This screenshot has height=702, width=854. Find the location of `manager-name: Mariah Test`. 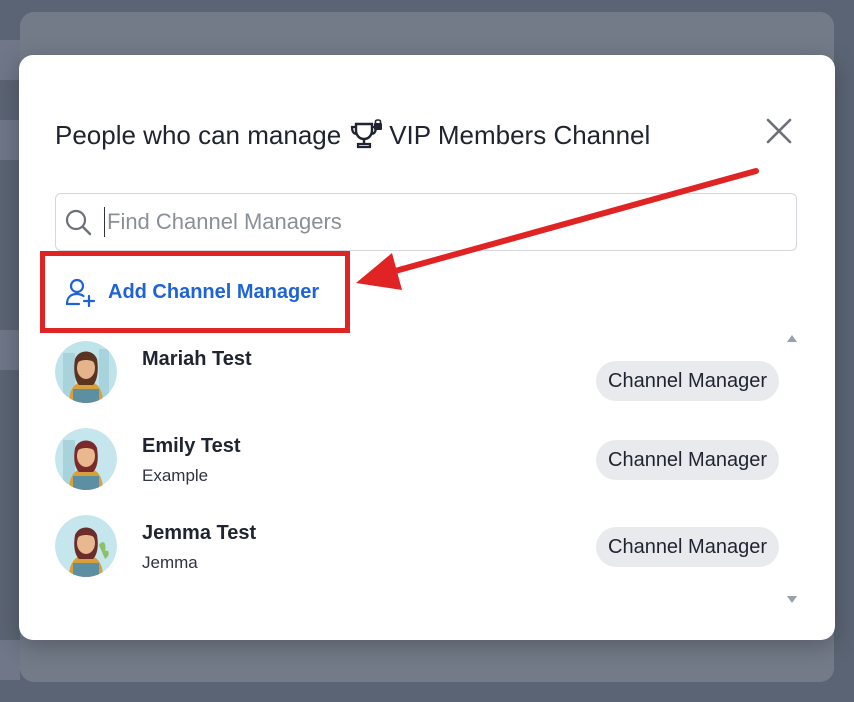

manager-name: Mariah Test is located at coordinates (197, 359).